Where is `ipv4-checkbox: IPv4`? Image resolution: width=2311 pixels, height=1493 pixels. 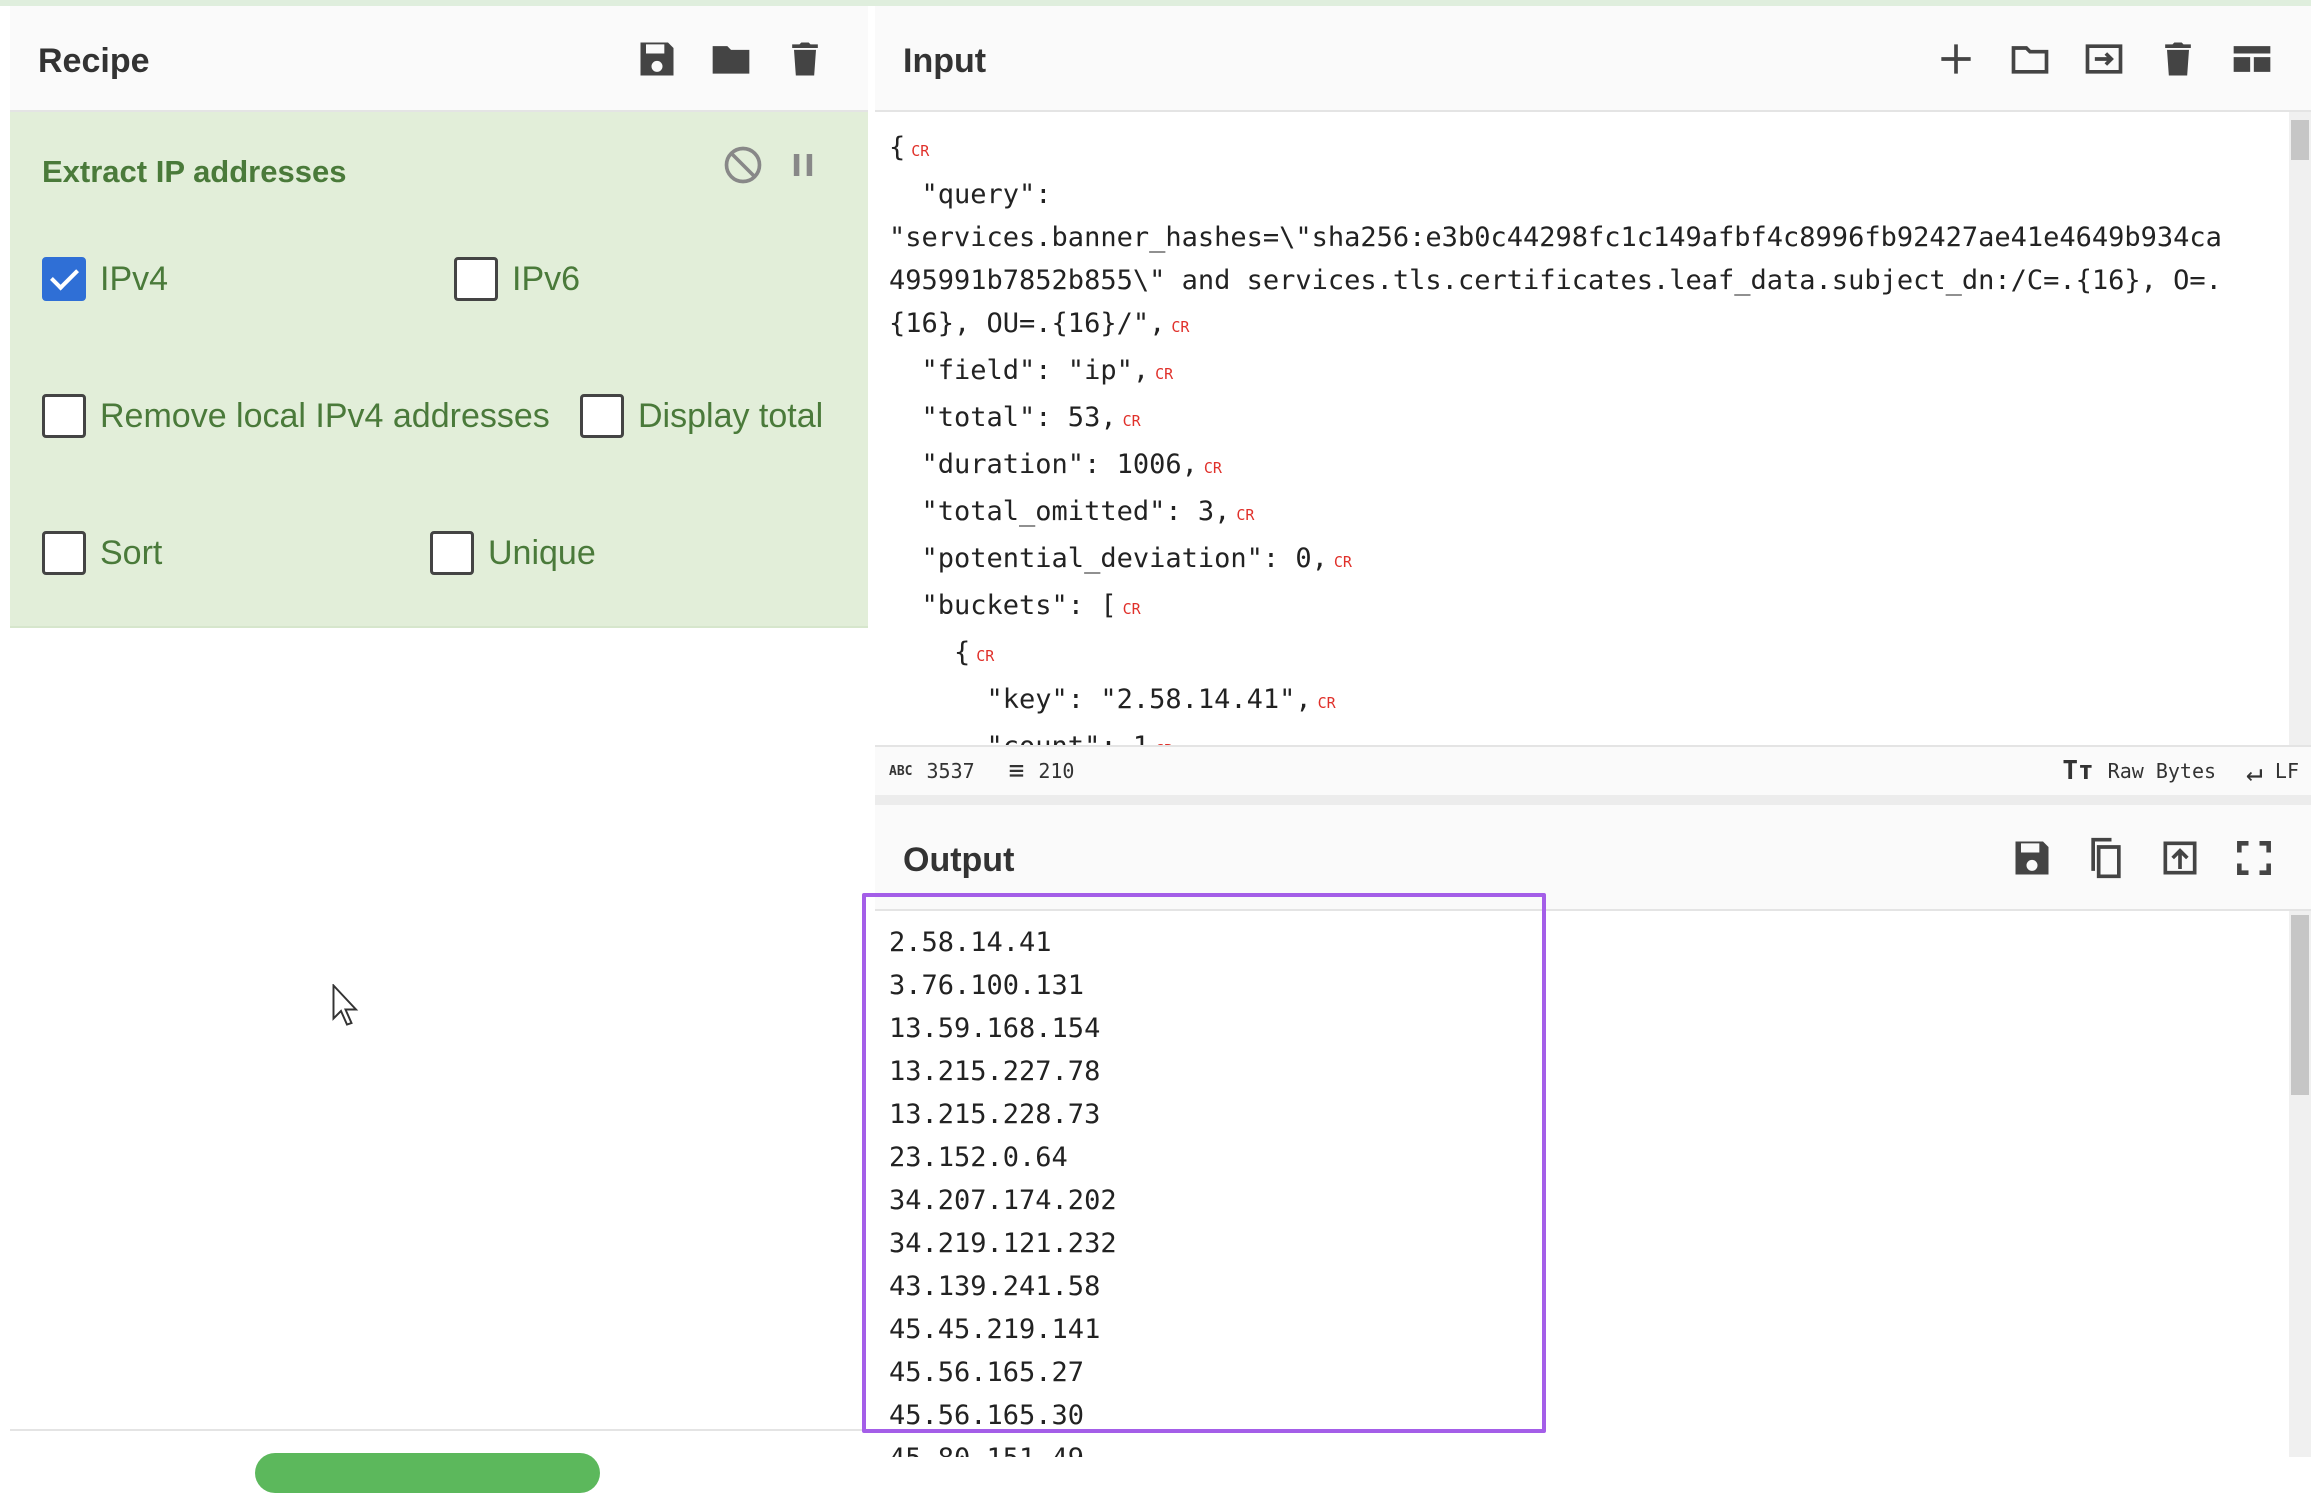
ipv4-checkbox: IPv4 is located at coordinates (105, 279).